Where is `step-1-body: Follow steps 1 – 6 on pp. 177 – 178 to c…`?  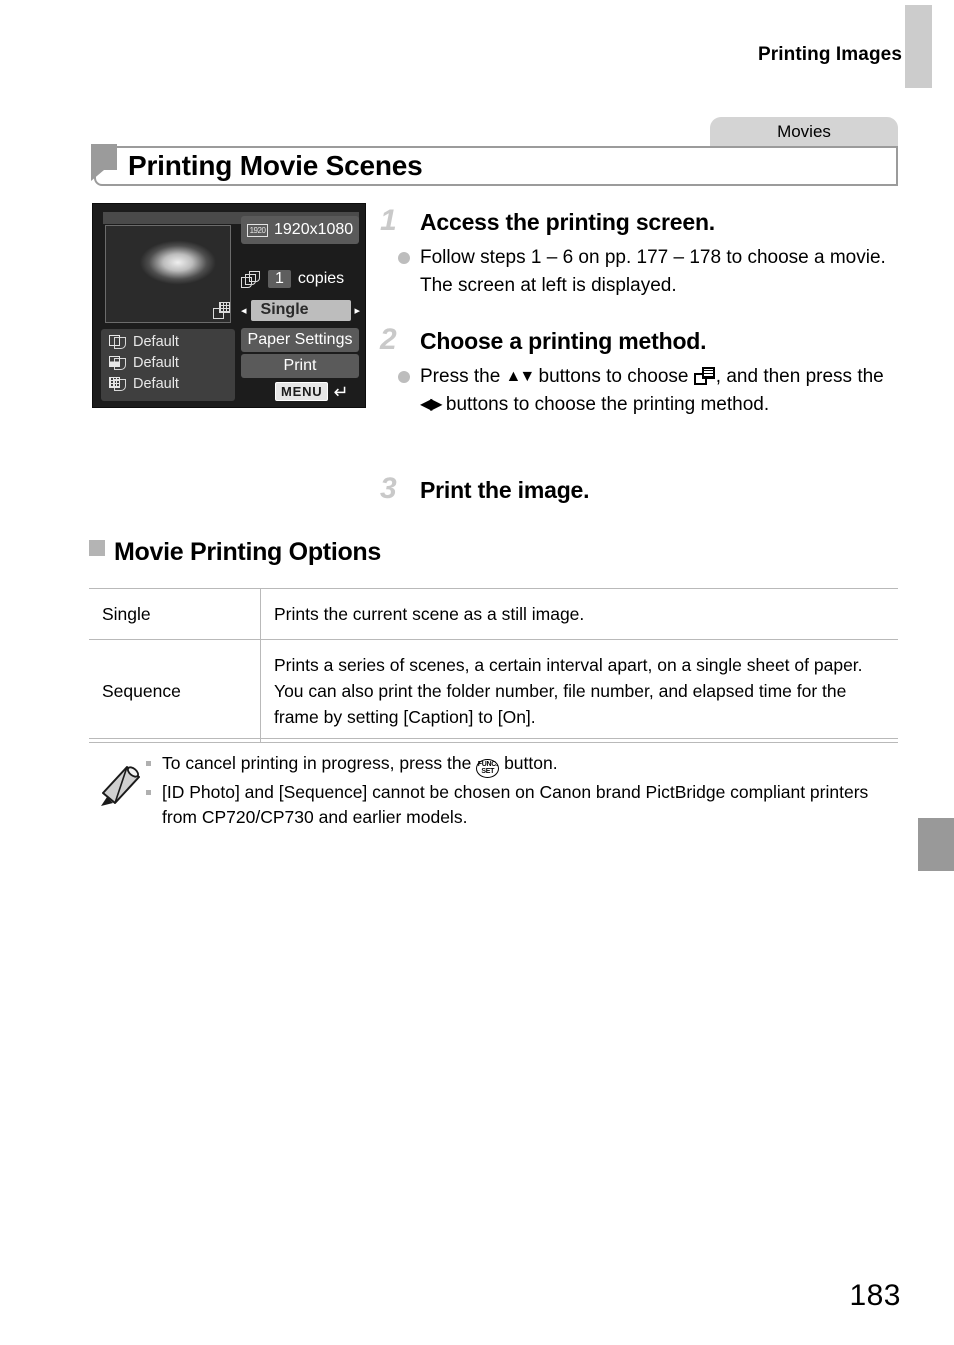 step-1-body: Follow steps 1 – 6 on pp. 177 – 178 to c… is located at coordinates (649, 272).